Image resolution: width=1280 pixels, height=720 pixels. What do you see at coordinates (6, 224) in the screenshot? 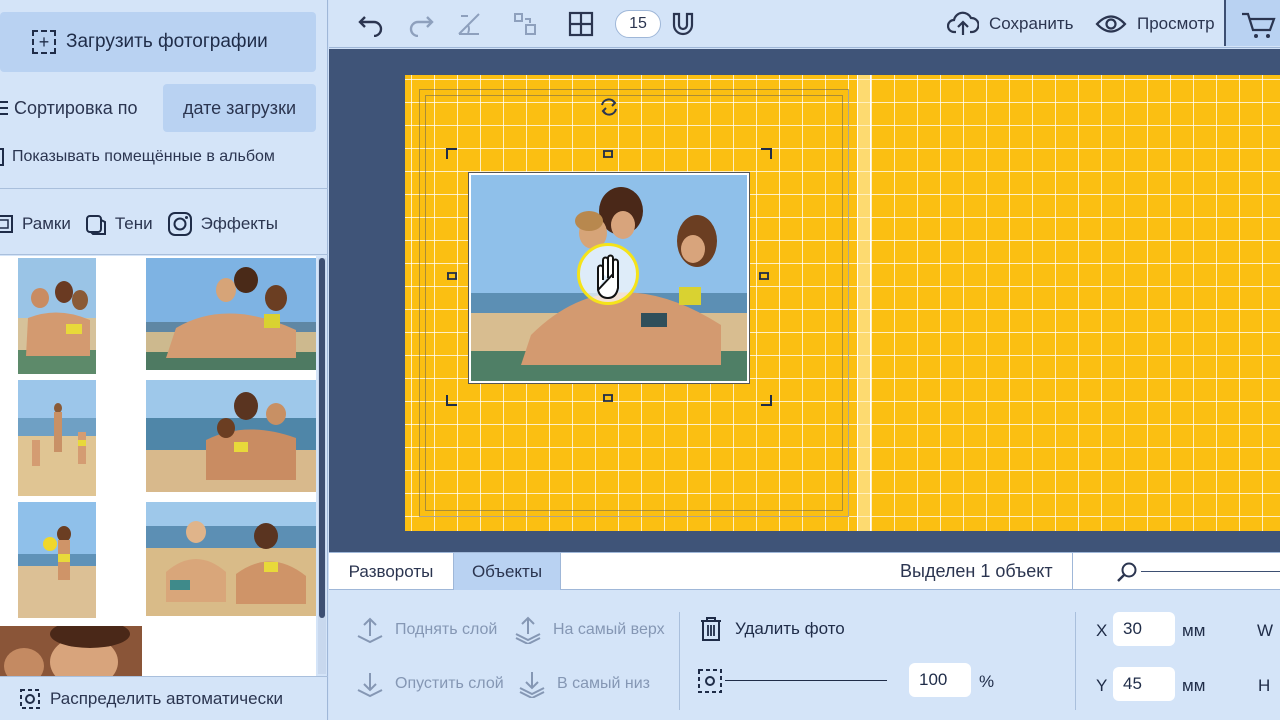
I see `frame-icon` at bounding box center [6, 224].